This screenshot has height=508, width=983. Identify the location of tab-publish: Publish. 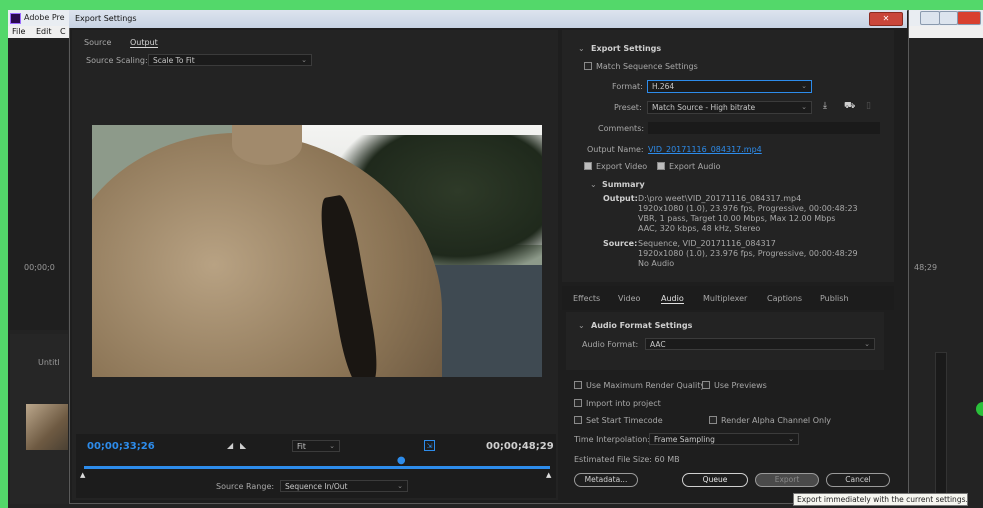
(834, 298).